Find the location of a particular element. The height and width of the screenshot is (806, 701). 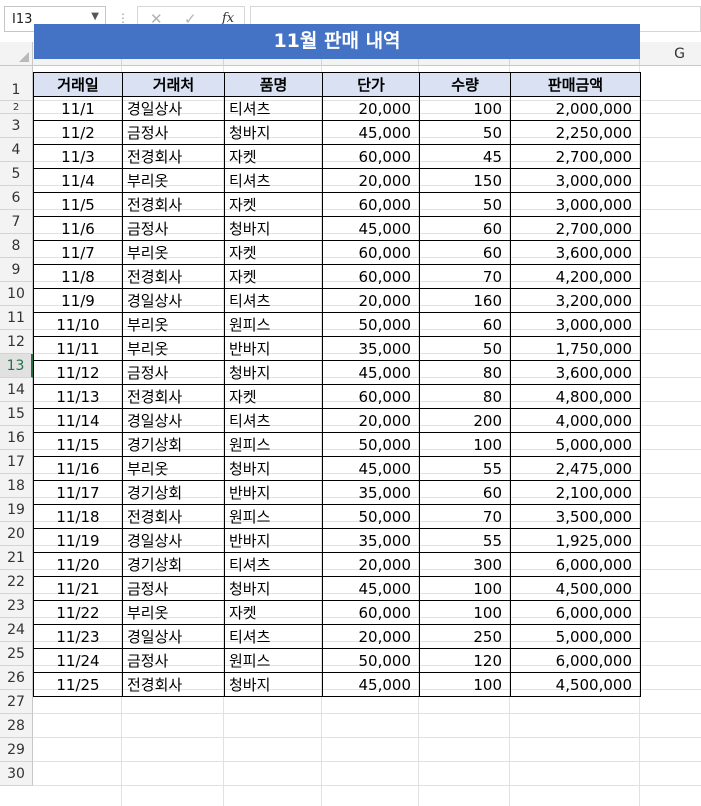

row-header-15: 15 is located at coordinates (16, 414).